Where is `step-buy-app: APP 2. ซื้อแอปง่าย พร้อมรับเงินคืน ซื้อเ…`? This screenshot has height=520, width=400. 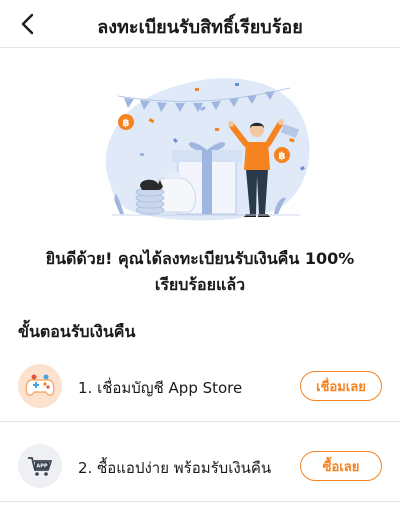 step-buy-app: APP 2. ซื้อแอปง่าย พร้อมรับเงินคืน ซื้อเ… is located at coordinates (200, 467).